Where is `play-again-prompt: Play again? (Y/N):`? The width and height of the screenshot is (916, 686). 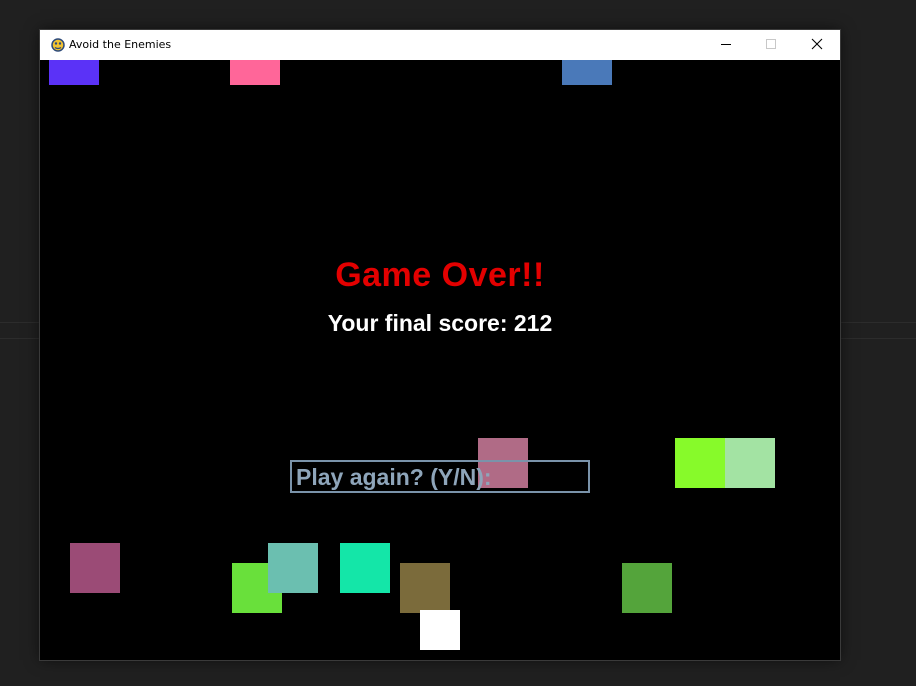 play-again-prompt: Play again? (Y/N): is located at coordinates (394, 477).